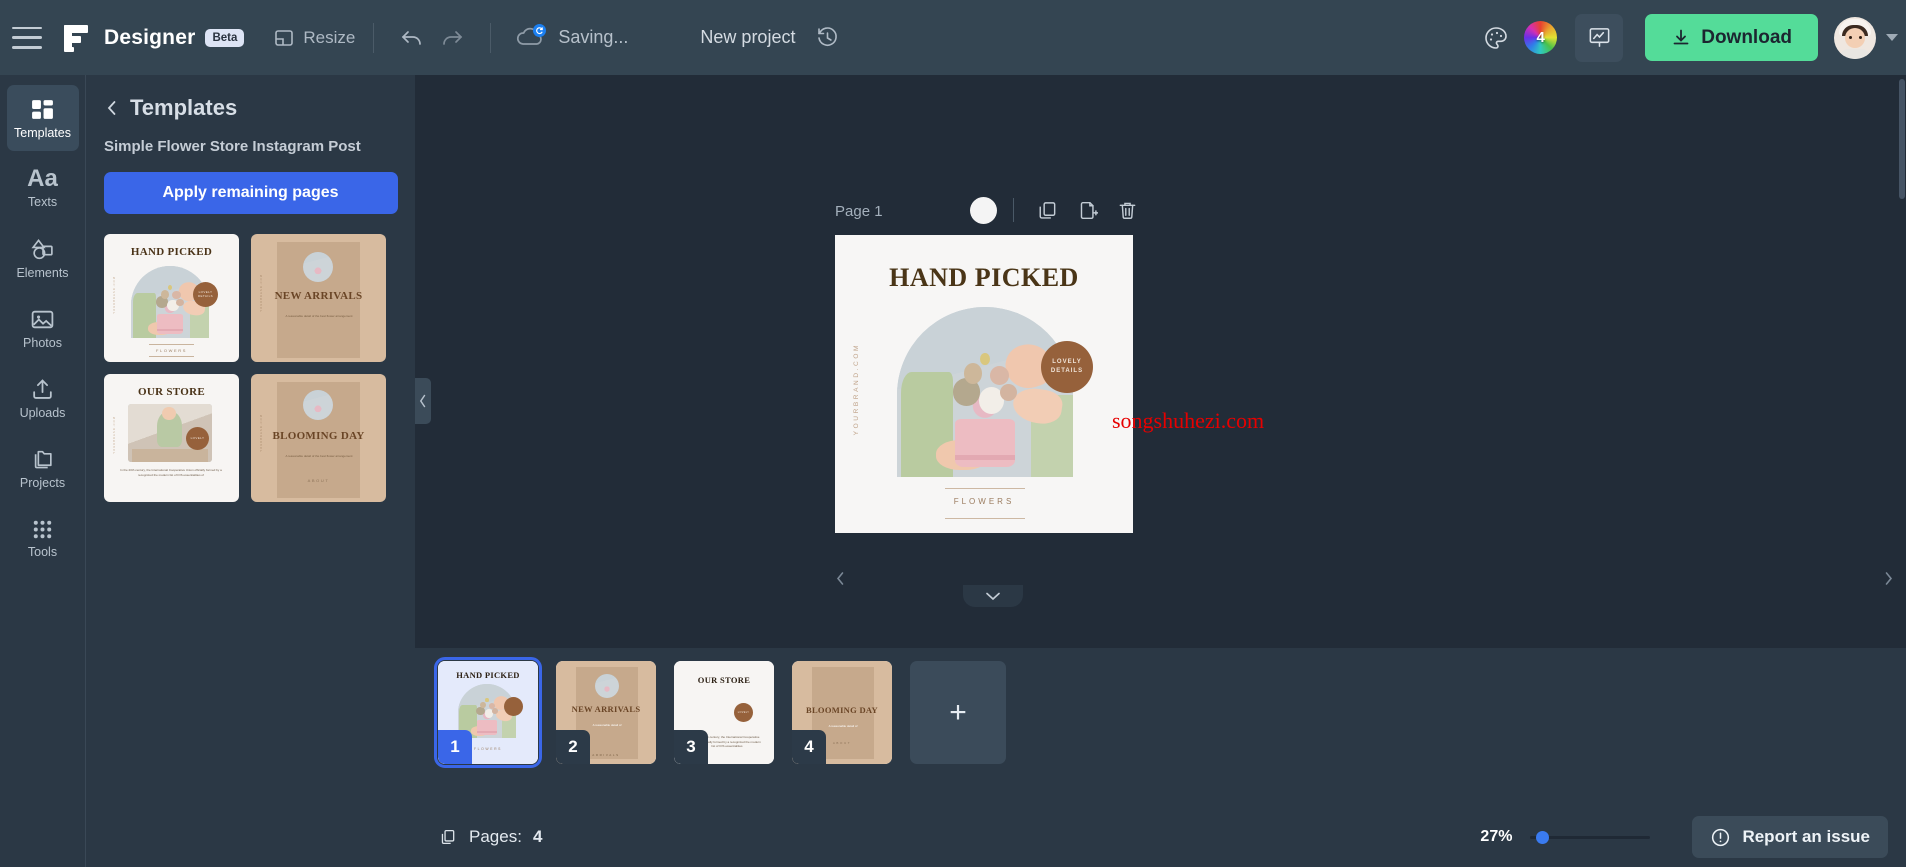 The width and height of the screenshot is (1906, 867). I want to click on zoom-slider-handle, so click(1543, 837).